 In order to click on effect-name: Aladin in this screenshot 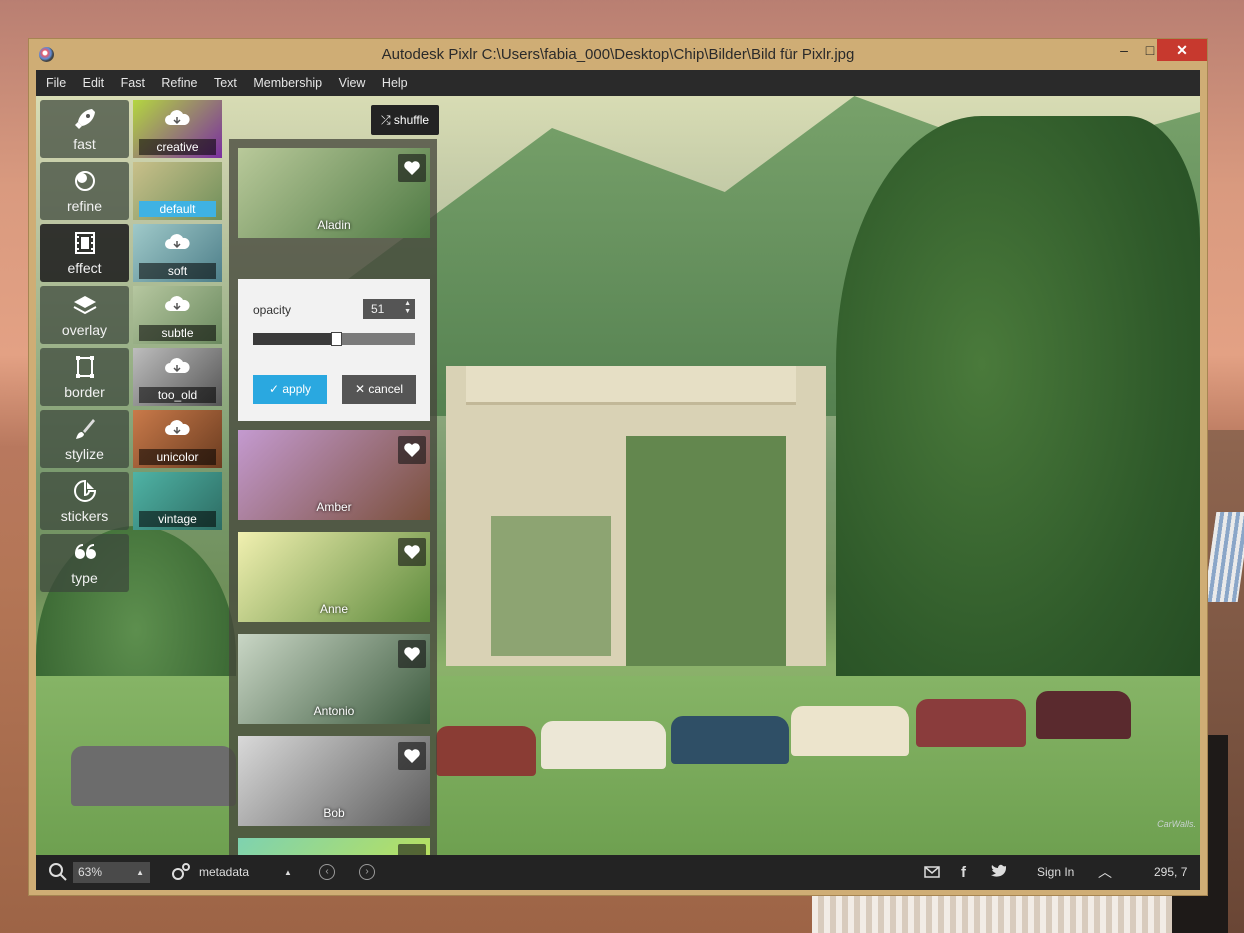, I will do `click(334, 225)`.